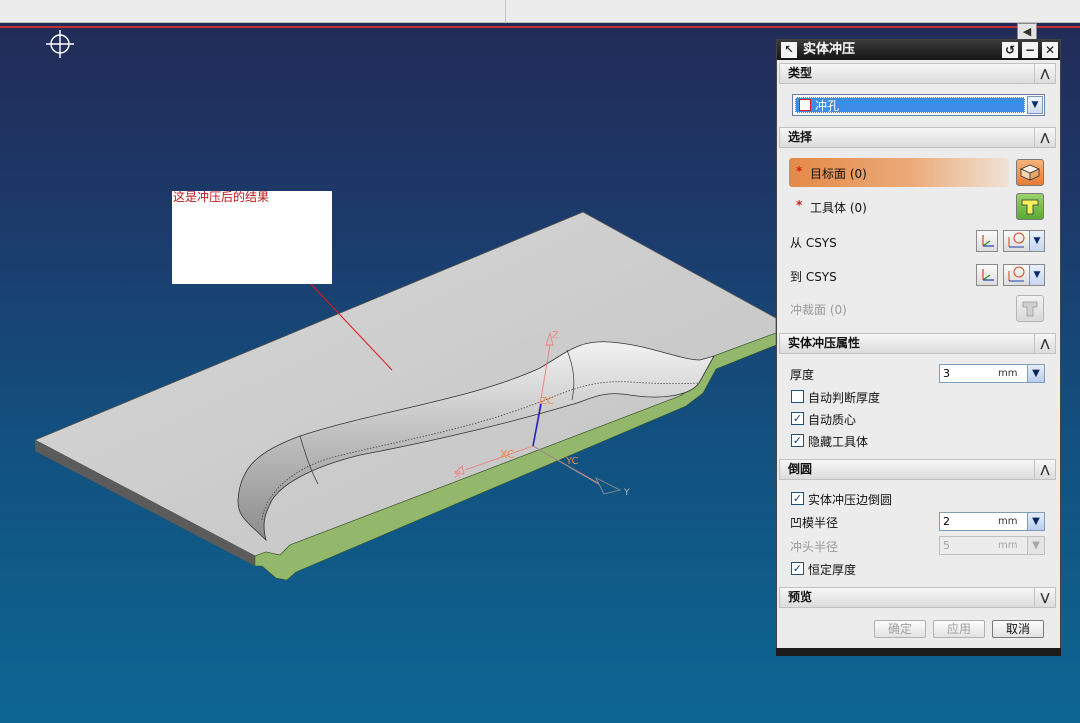 The image size is (1080, 723). I want to click on axis-label-xc: XC, so click(507, 454).